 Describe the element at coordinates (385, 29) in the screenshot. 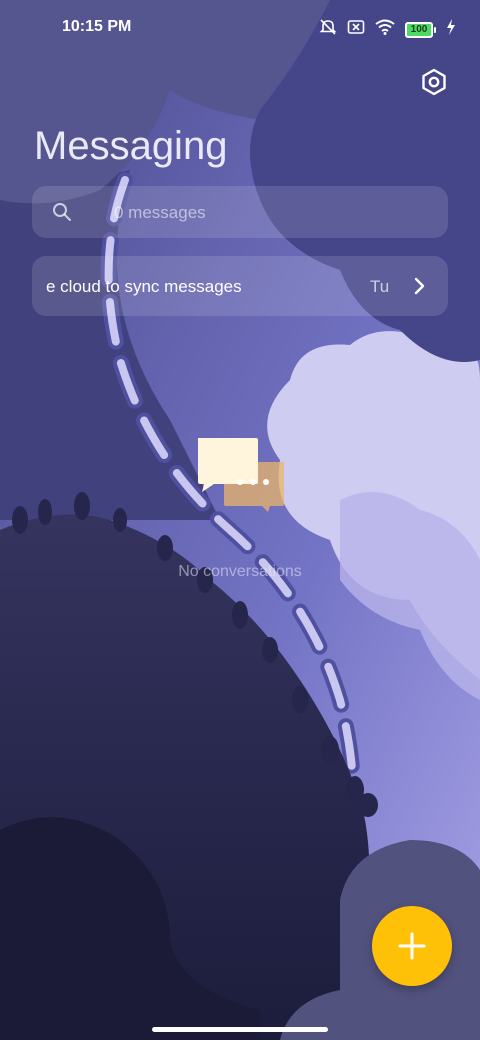

I see `wifi-icon` at that location.